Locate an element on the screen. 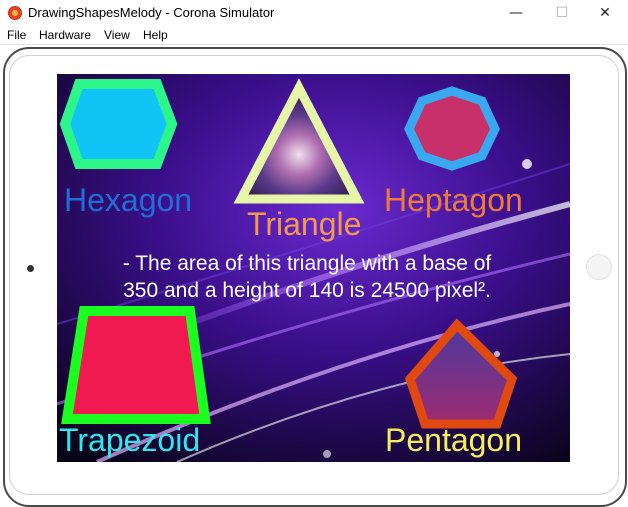 The height and width of the screenshot is (507, 628). menu-bar: File Hardware View Help is located at coordinates (314, 35).